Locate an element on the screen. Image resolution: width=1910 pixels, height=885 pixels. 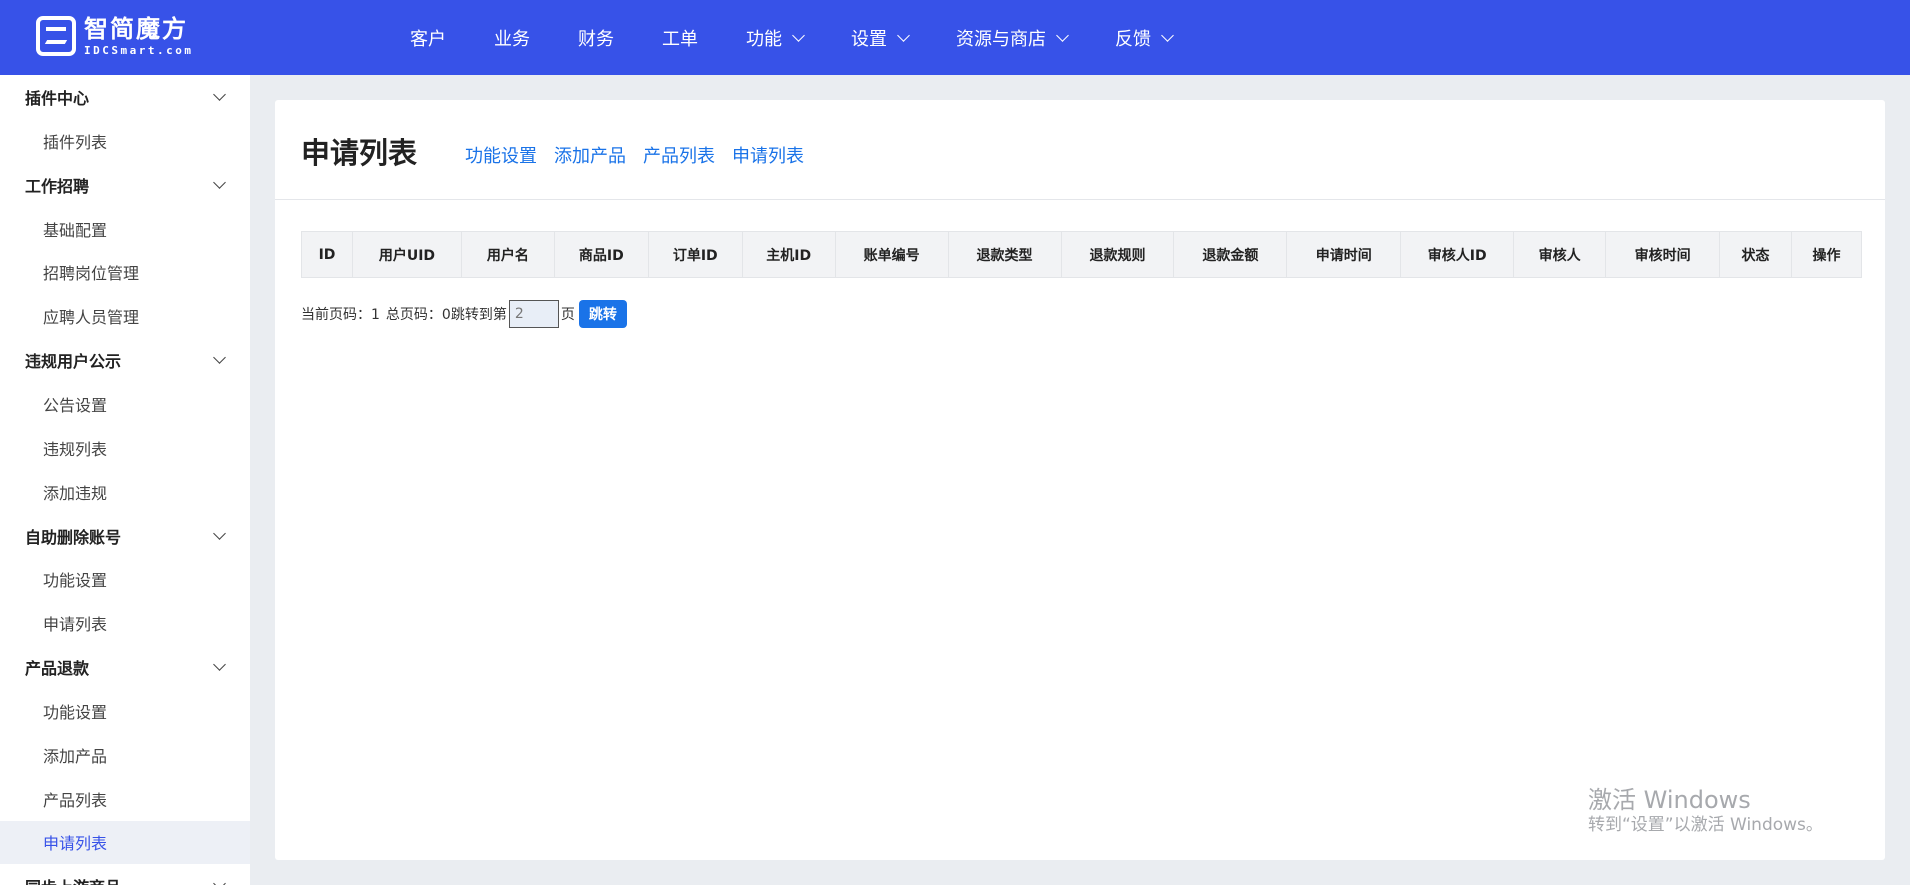
table-column-header: 订单ID is located at coordinates (695, 254).